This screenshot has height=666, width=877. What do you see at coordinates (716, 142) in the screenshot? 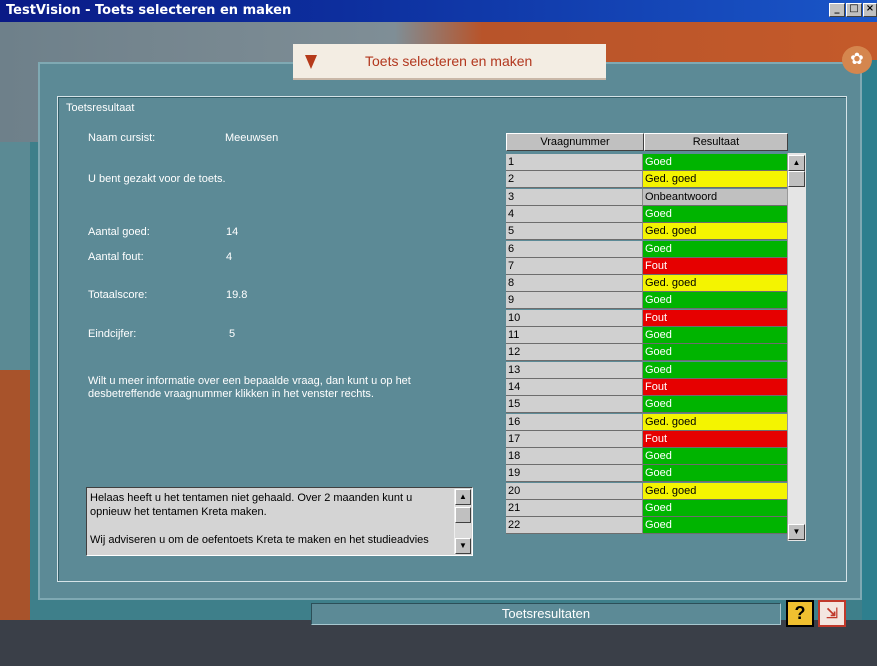
I see `column-header-resultaat: Resultaat` at bounding box center [716, 142].